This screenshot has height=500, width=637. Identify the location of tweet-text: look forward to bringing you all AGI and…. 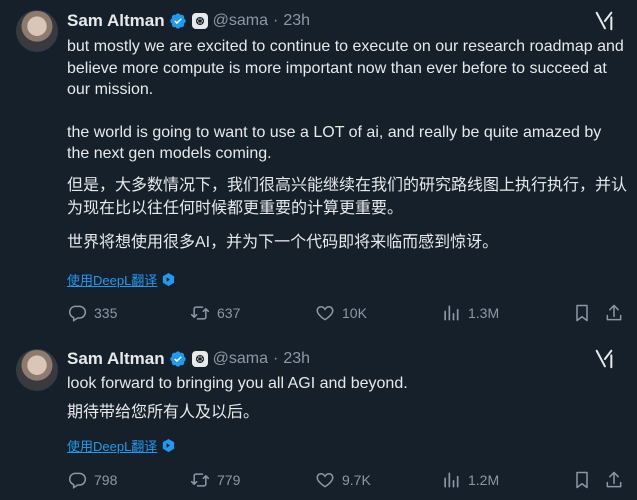
(347, 398).